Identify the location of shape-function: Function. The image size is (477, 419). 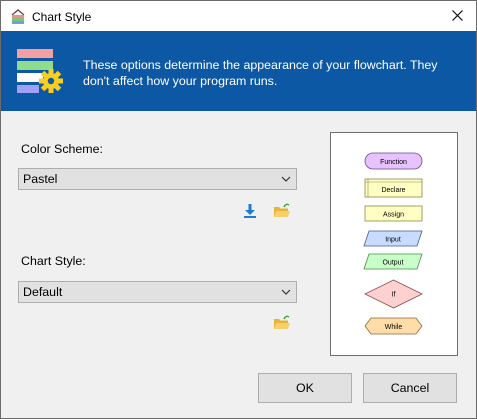
(393, 161).